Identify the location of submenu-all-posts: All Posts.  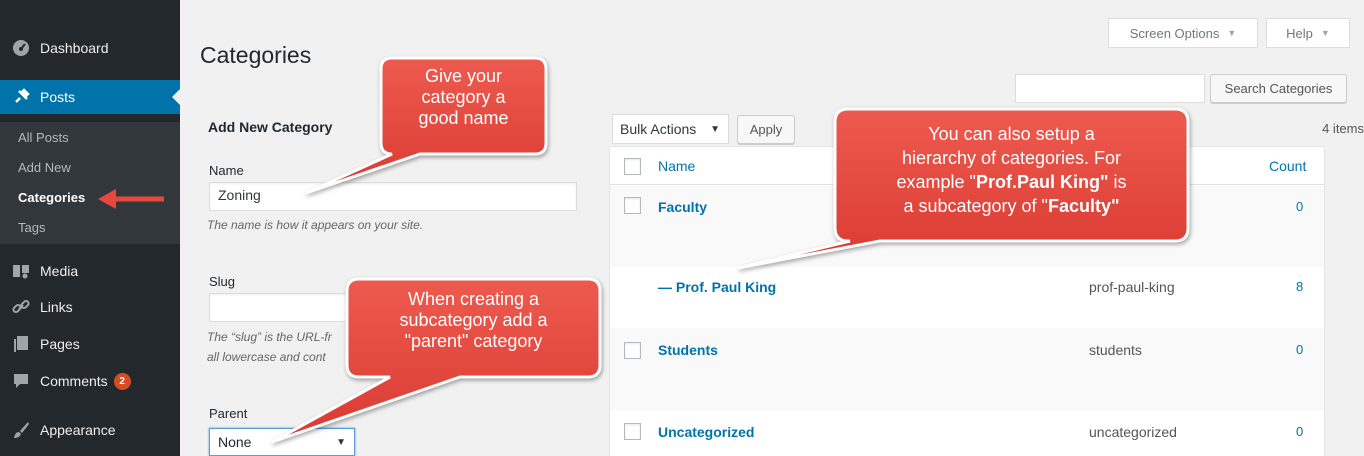
(43, 137).